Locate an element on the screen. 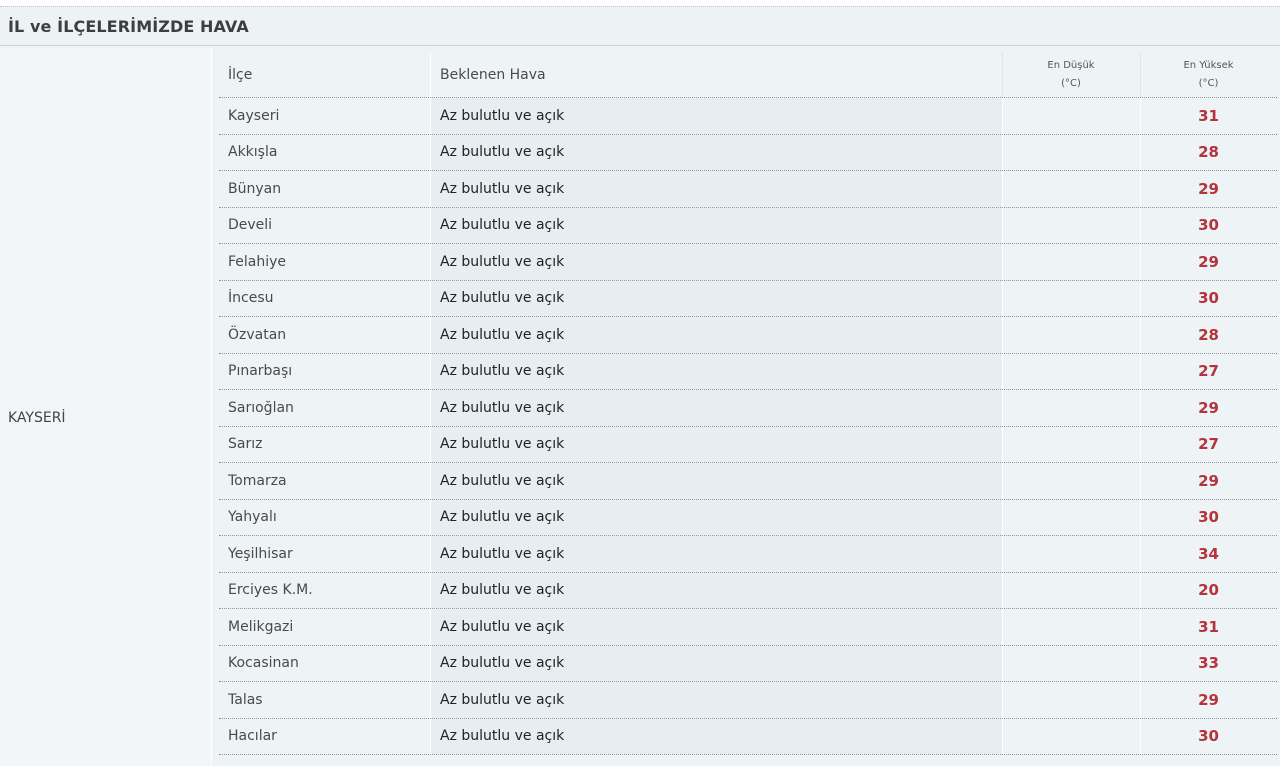 The height and width of the screenshot is (766, 1280). table-row: Melikgazi Az bulutlu ve açık 31 is located at coordinates (748, 627).